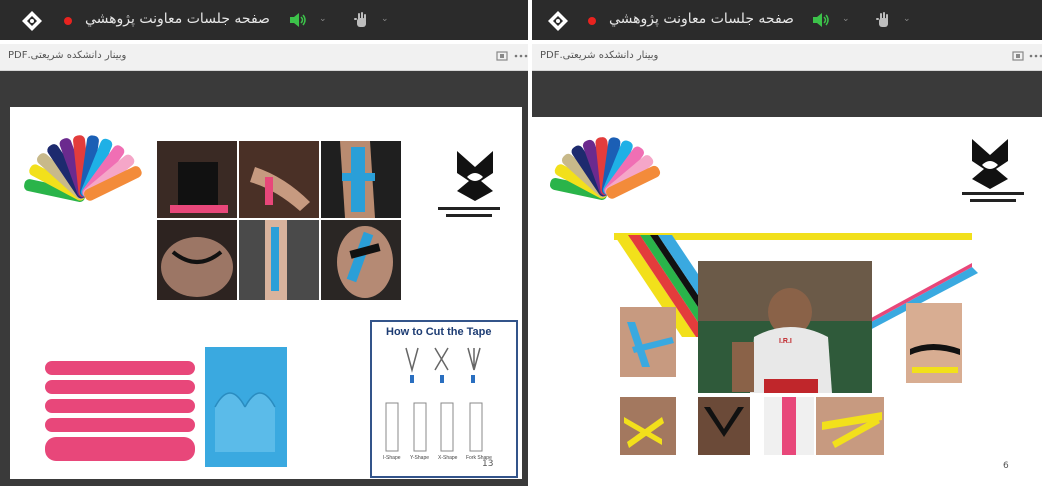 This screenshot has width=1042, height=486. I want to click on page-number: 13, so click(488, 464).